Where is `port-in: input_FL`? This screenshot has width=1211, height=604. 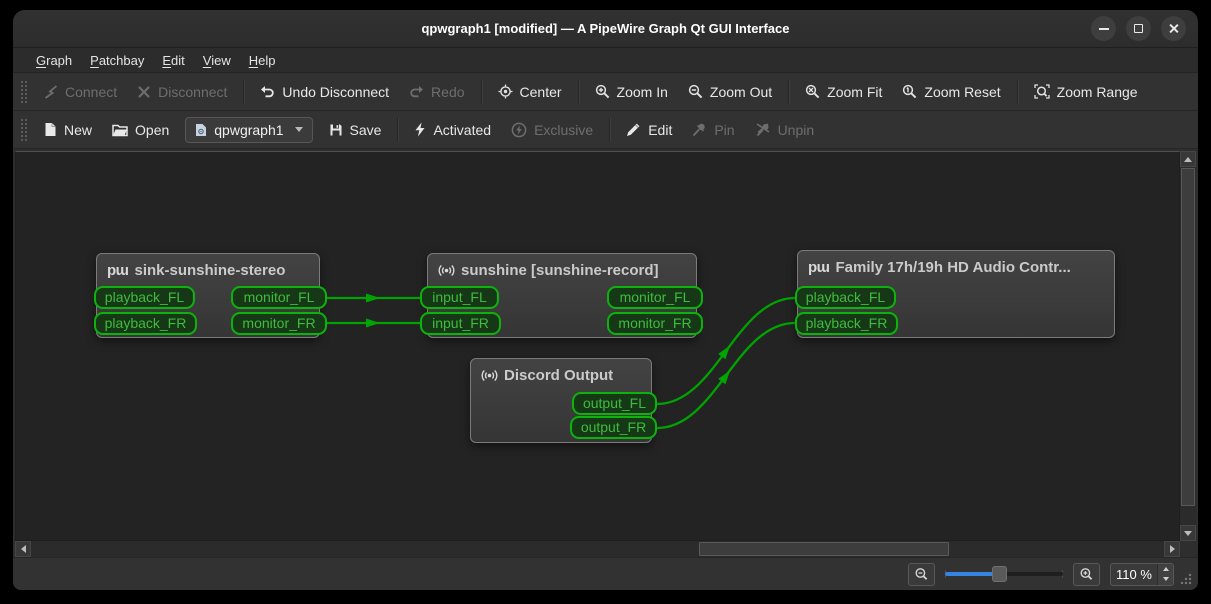
port-in: input_FL is located at coordinates (459, 297).